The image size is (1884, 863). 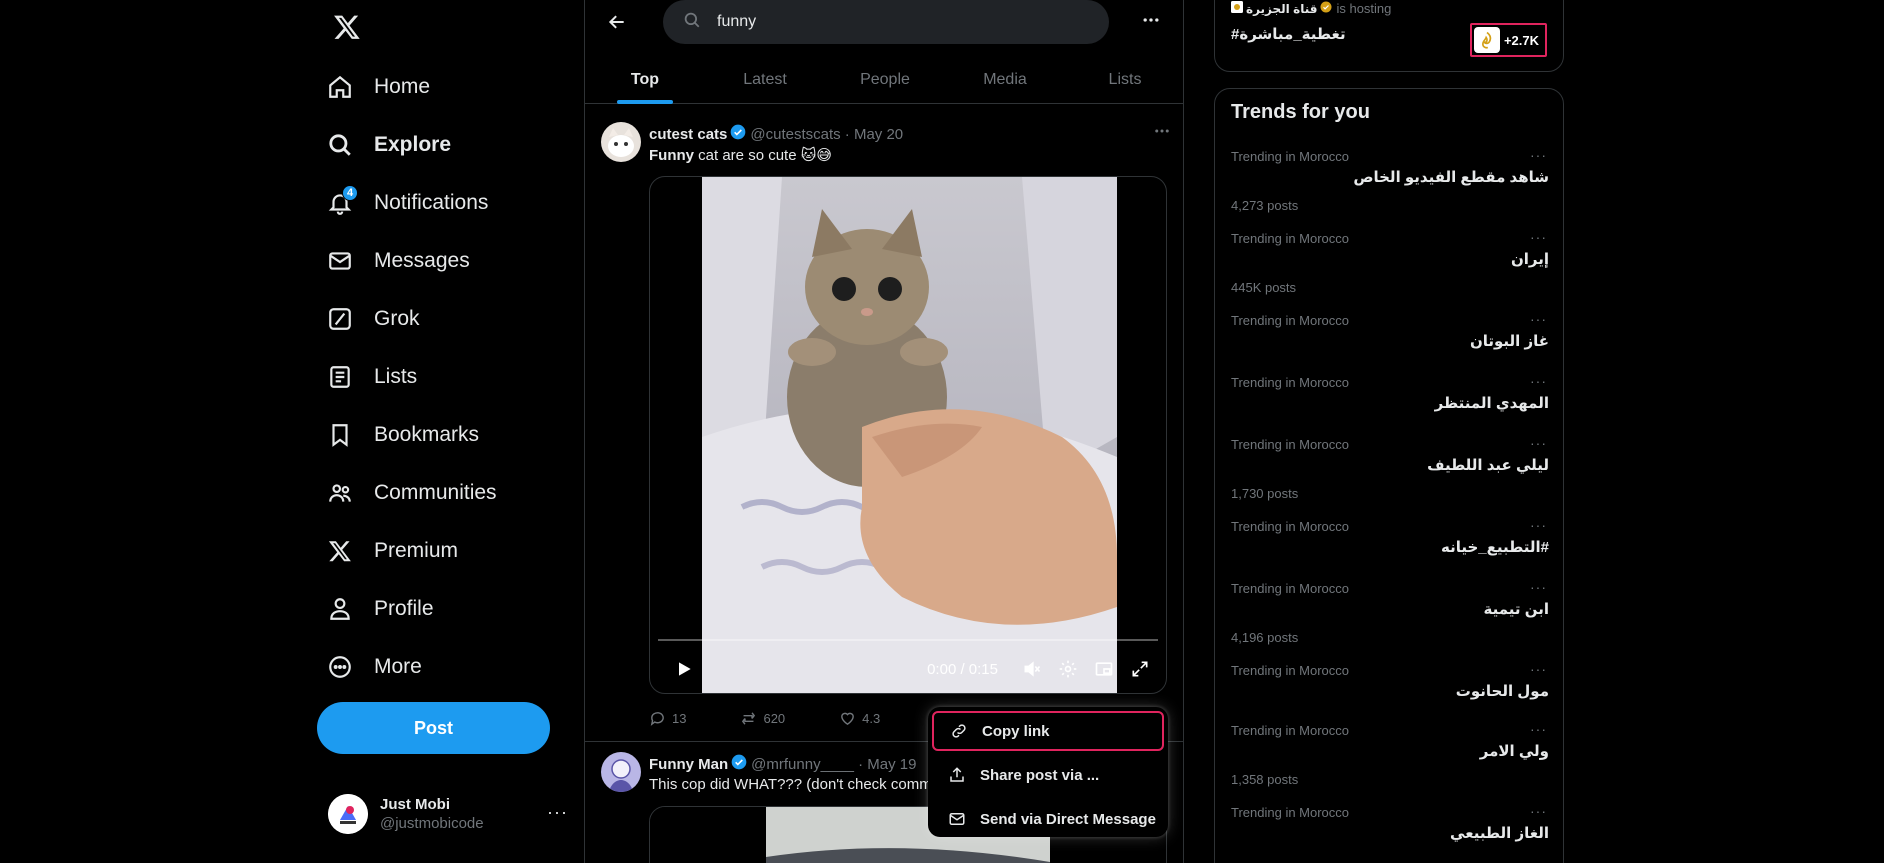 I want to click on live-title: #تغطية_مباشرة, so click(x=1288, y=34).